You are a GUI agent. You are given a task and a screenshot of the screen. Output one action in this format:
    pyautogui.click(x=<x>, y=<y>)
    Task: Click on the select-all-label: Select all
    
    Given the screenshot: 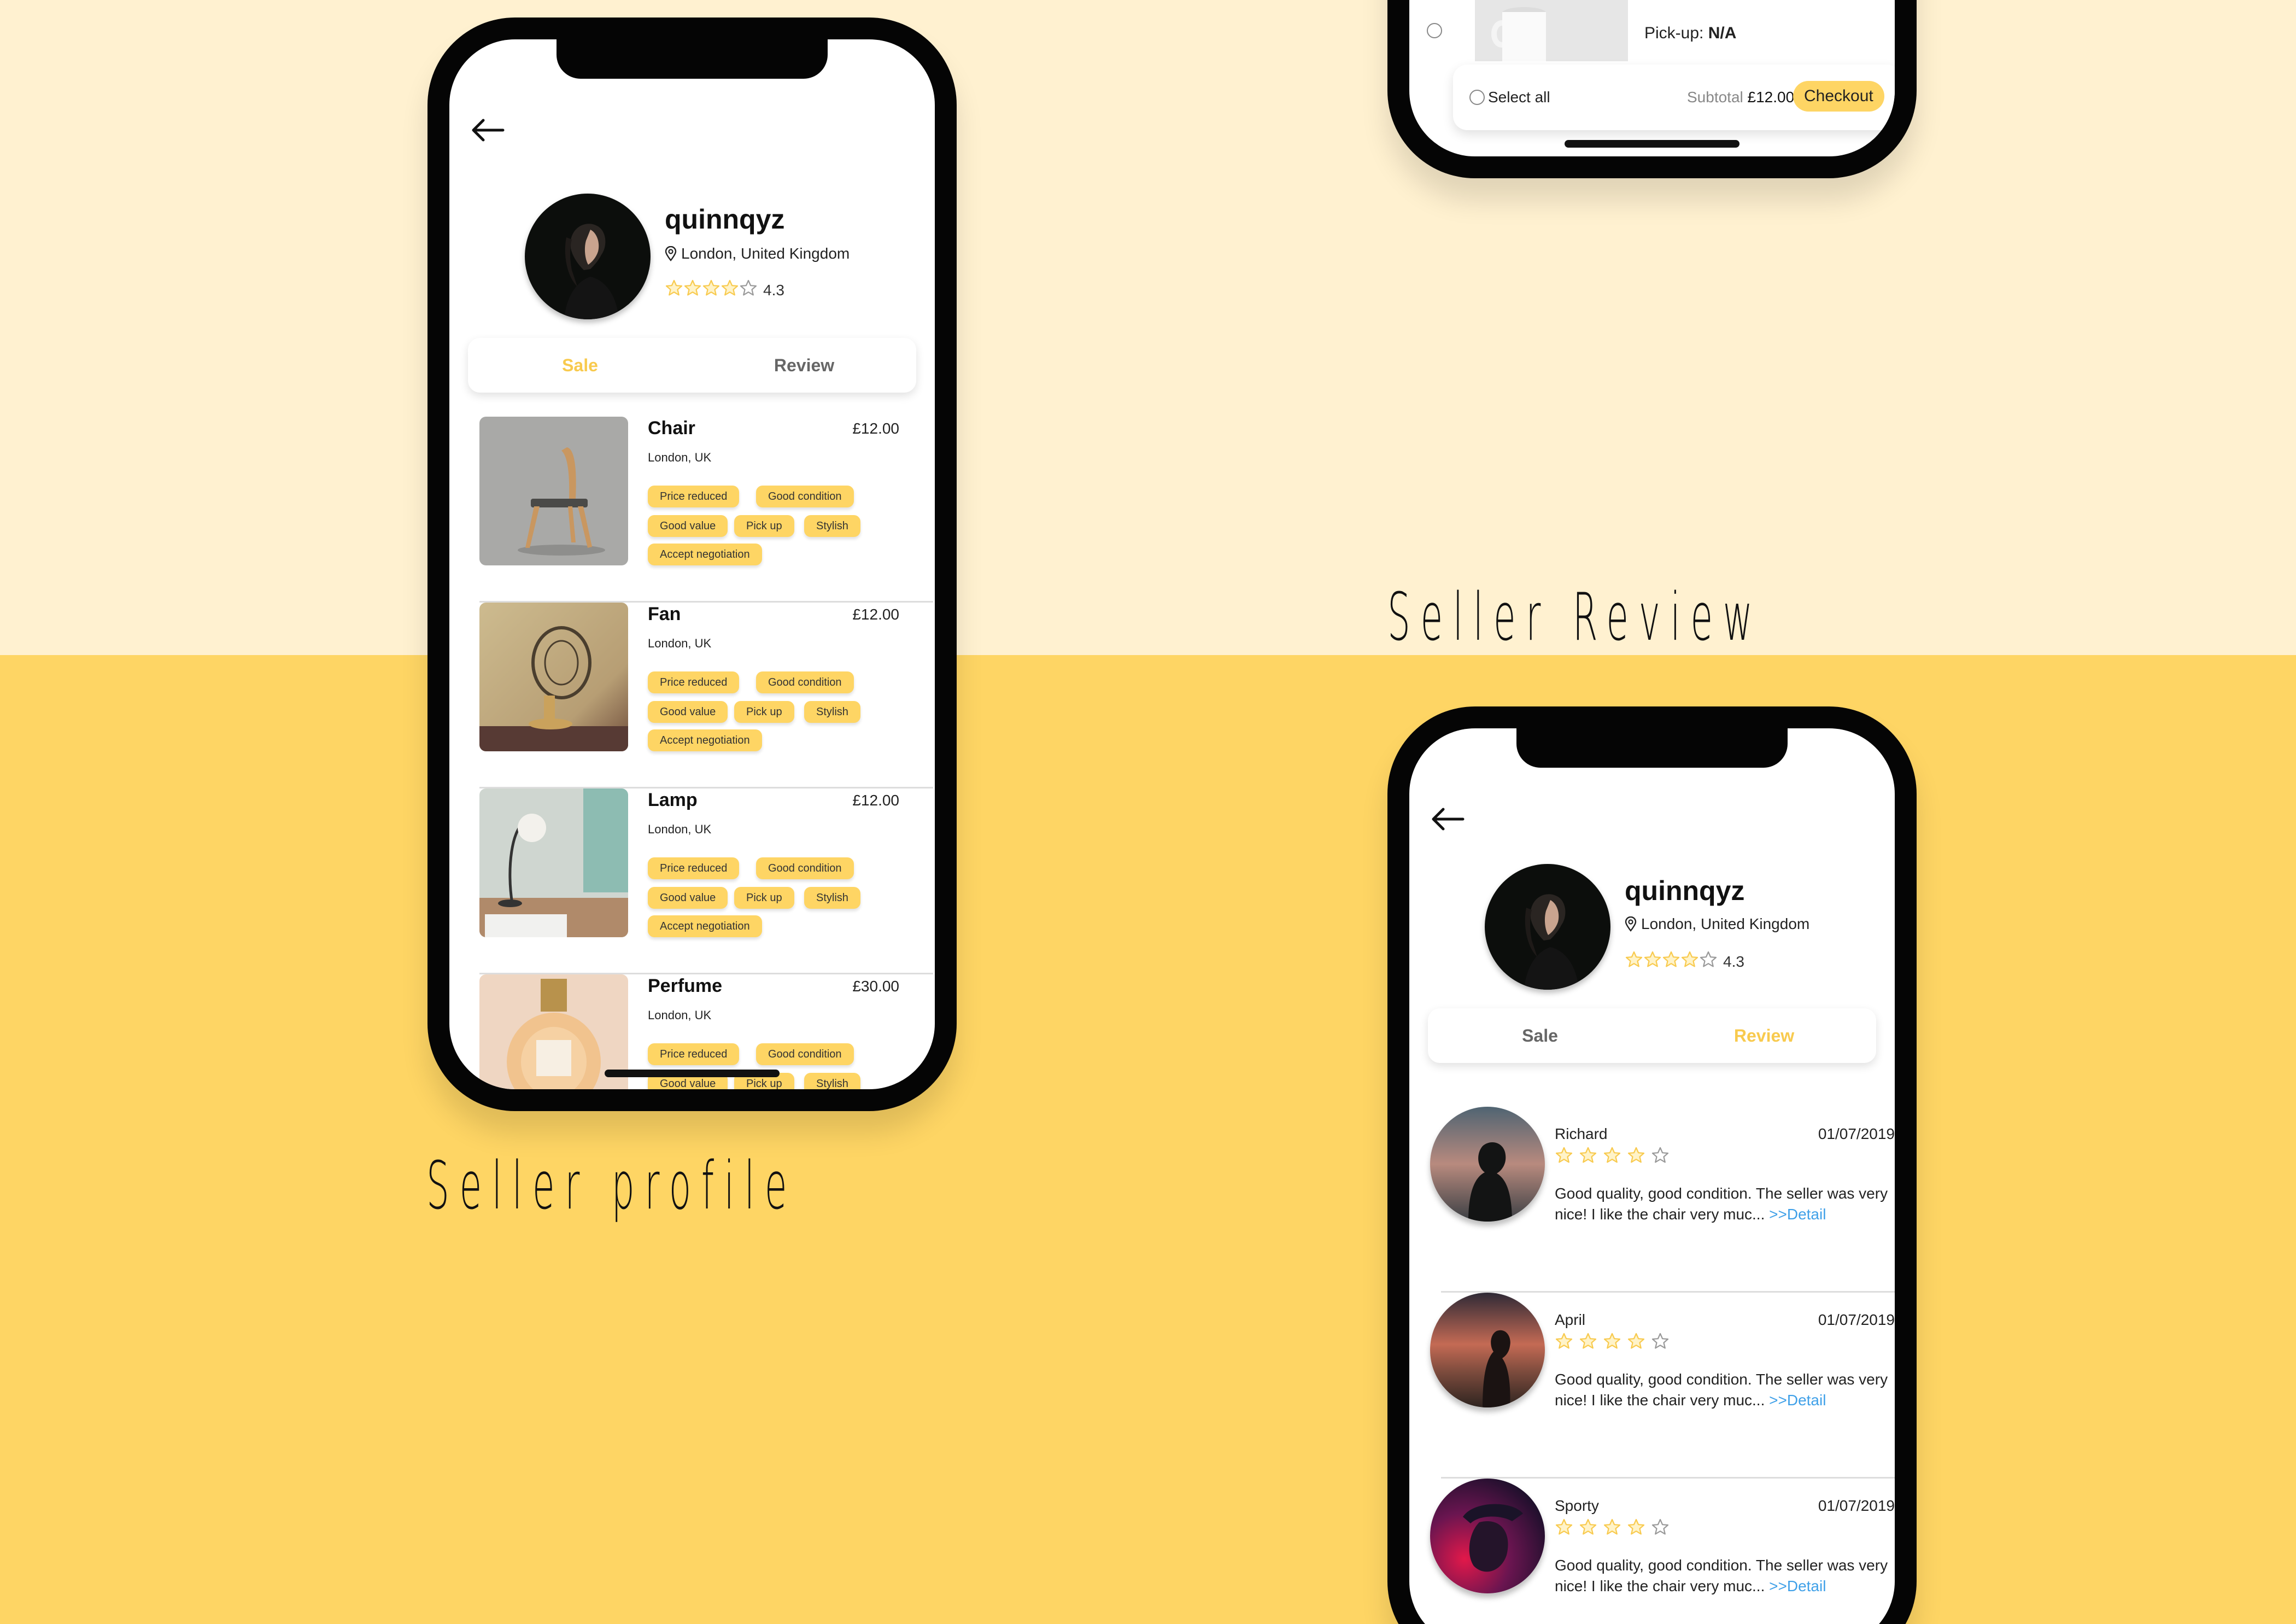 What is the action you would take?
    pyautogui.click(x=1519, y=97)
    